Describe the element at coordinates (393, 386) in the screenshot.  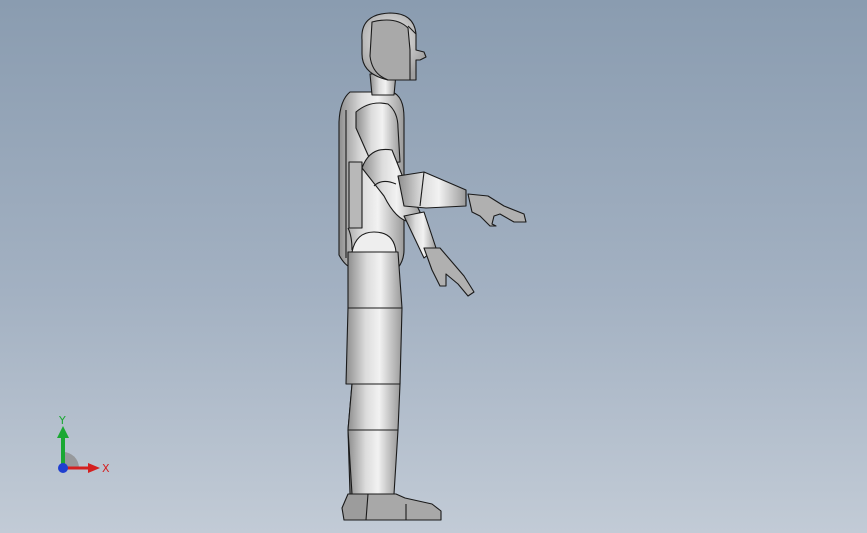
I see `front-leg` at that location.